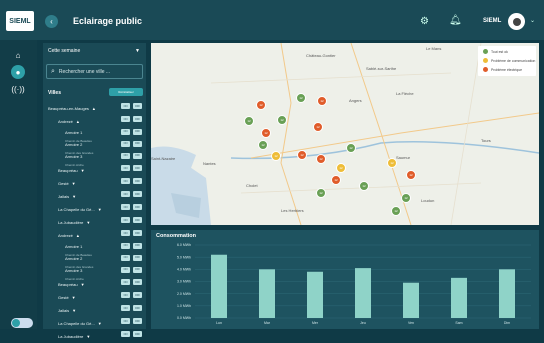 The image size is (544, 343). Describe the element at coordinates (51, 21) in the screenshot. I see `back-button: ‹` at that location.